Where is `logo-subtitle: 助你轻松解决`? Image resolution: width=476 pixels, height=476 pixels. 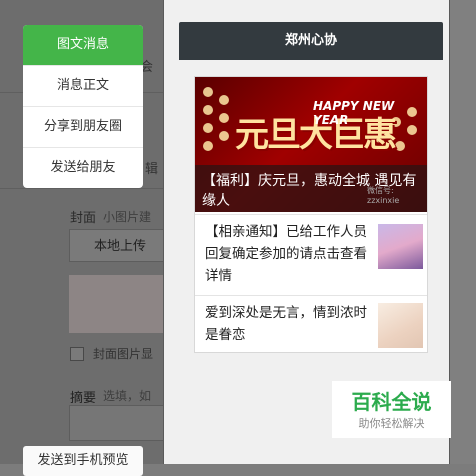
logo-subtitle: 助你轻松解决 is located at coordinates (391, 423).